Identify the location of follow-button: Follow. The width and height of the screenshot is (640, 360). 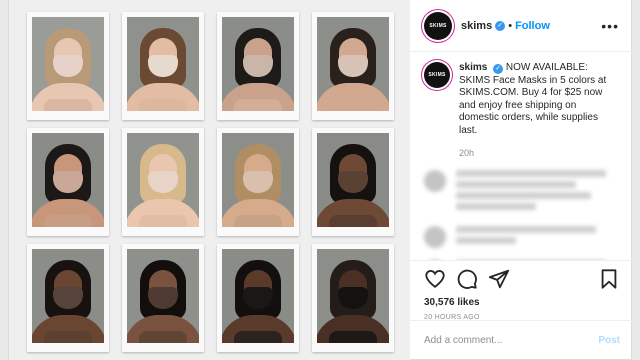
(532, 26).